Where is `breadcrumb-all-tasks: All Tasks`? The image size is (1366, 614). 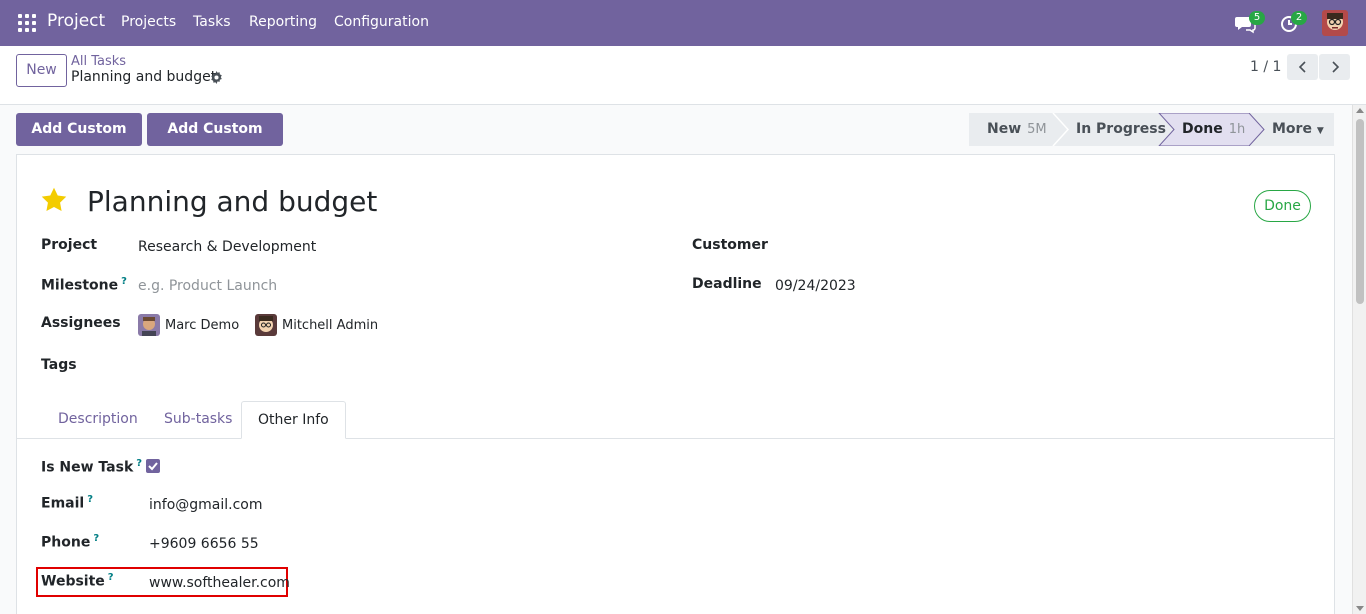 breadcrumb-all-tasks: All Tasks is located at coordinates (98, 61).